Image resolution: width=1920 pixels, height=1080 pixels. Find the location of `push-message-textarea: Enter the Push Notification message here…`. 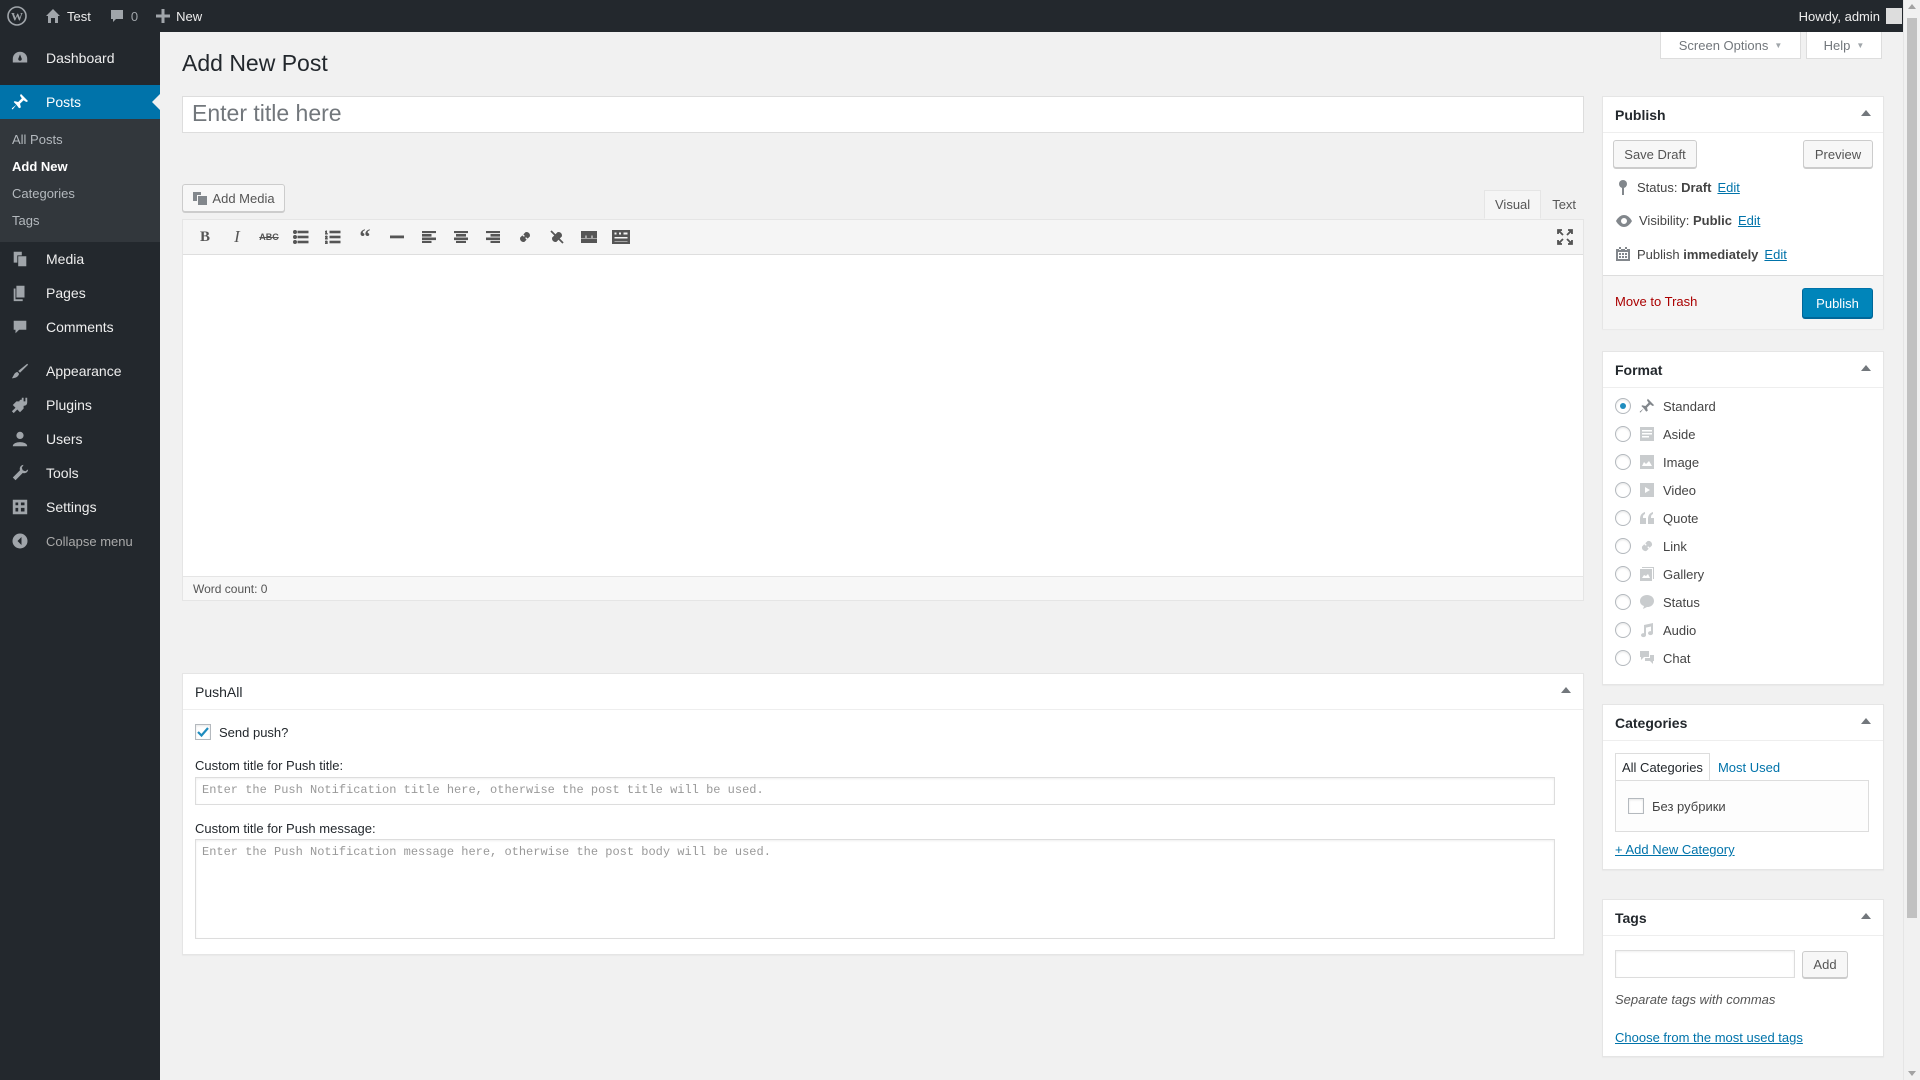

push-message-textarea: Enter the Push Notification message here… is located at coordinates (875, 889).